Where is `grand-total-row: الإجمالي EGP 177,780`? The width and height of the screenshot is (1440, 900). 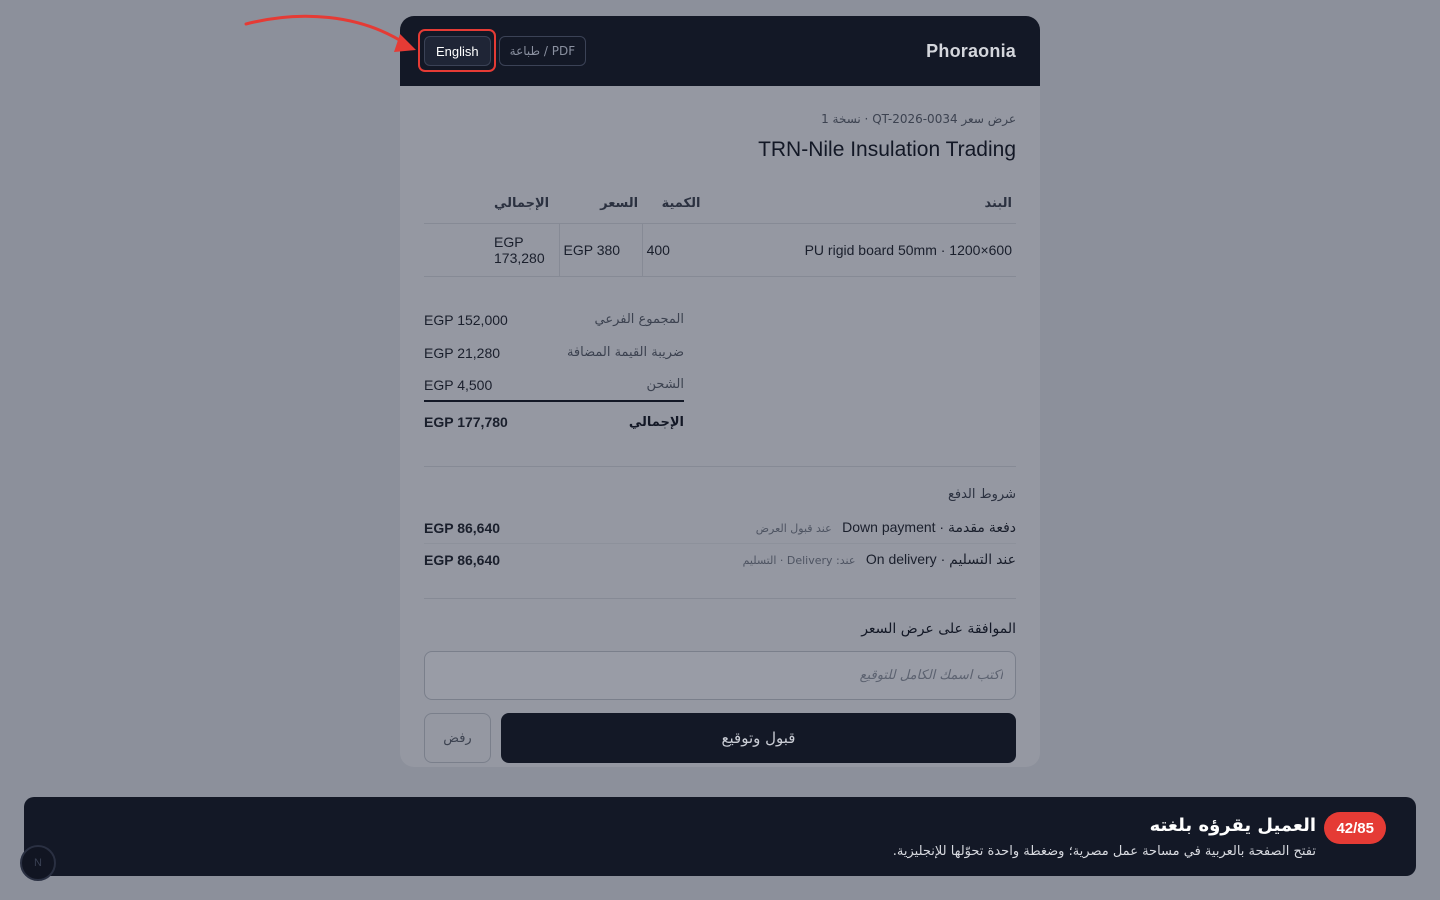
grand-total-row: الإجمالي EGP 177,780 is located at coordinates (554, 422).